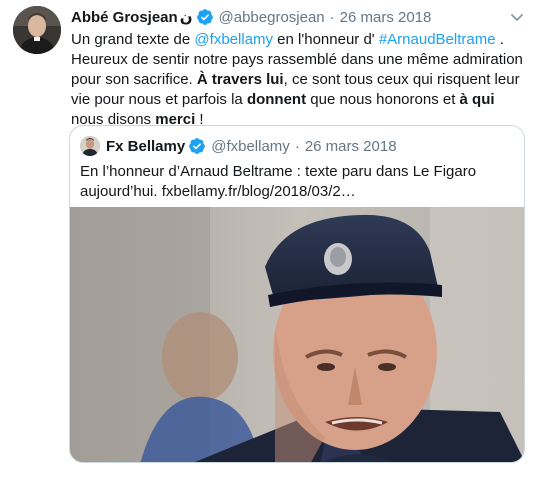 Image resolution: width=538 pixels, height=477 pixels. What do you see at coordinates (437, 39) in the screenshot?
I see `hashtag-link: #ArnaudBeltrame` at bounding box center [437, 39].